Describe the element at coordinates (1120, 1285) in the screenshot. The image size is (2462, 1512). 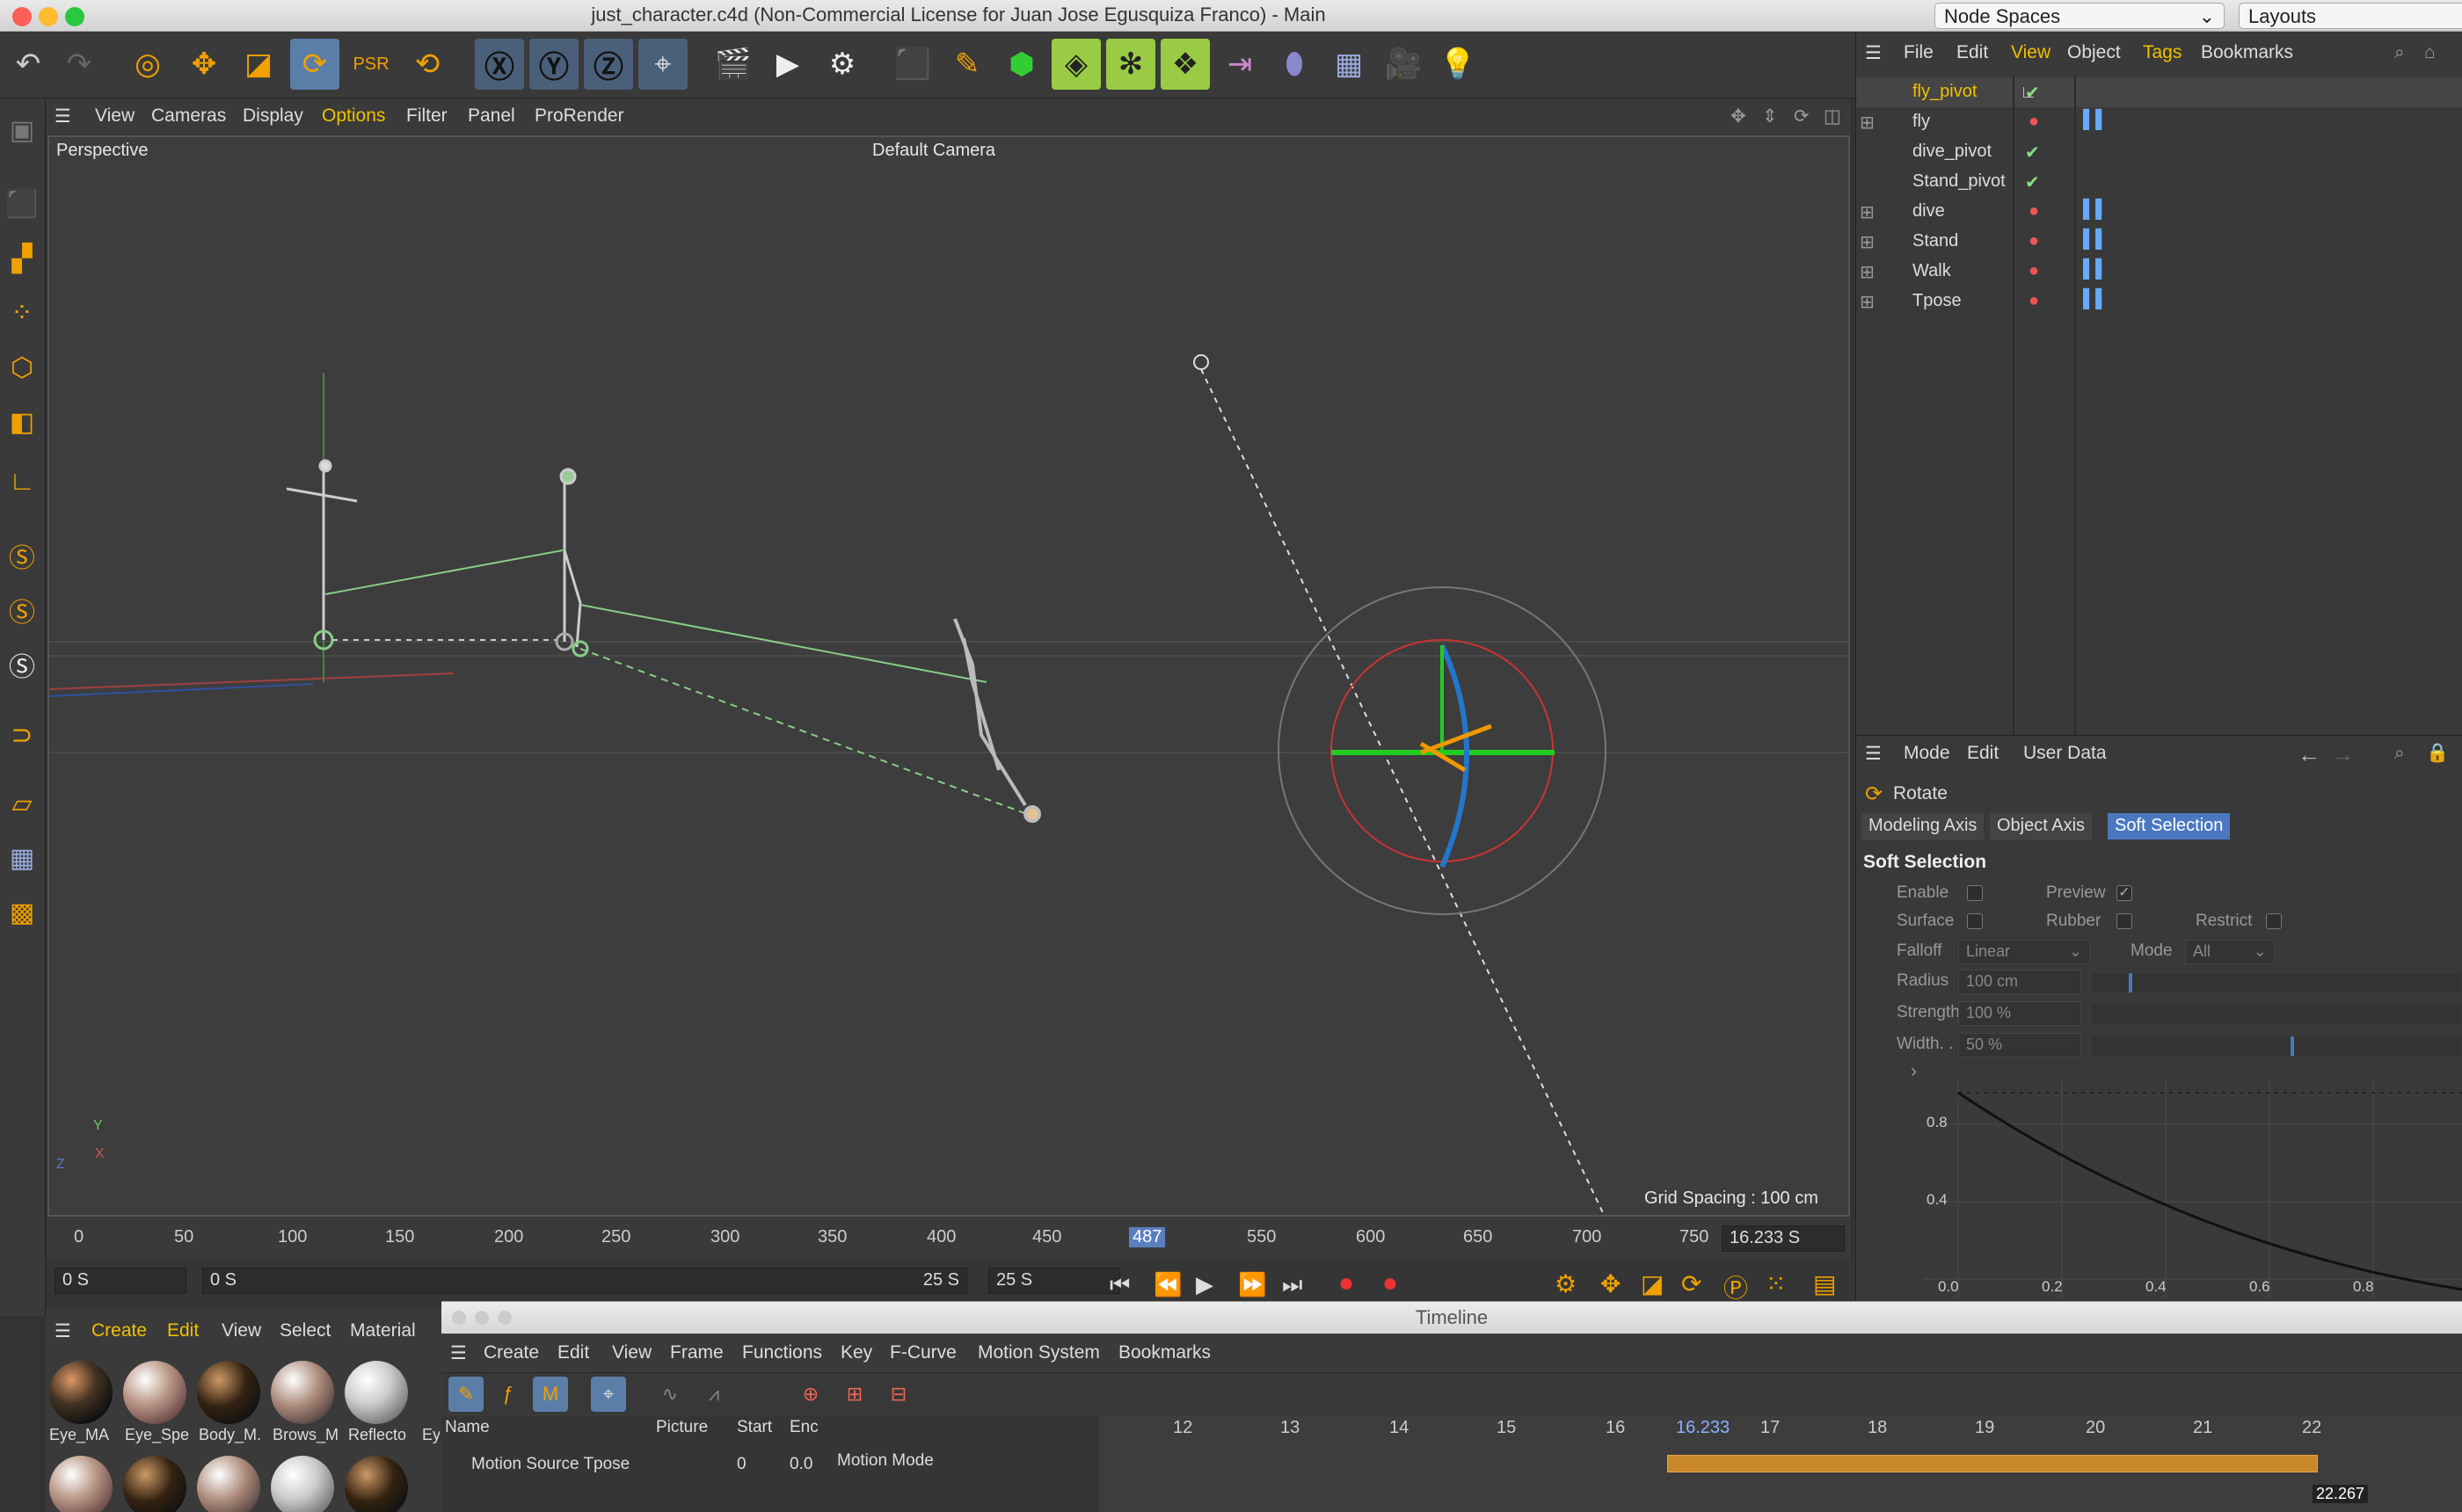
I see `go-to-start-icon: ⏮` at that location.